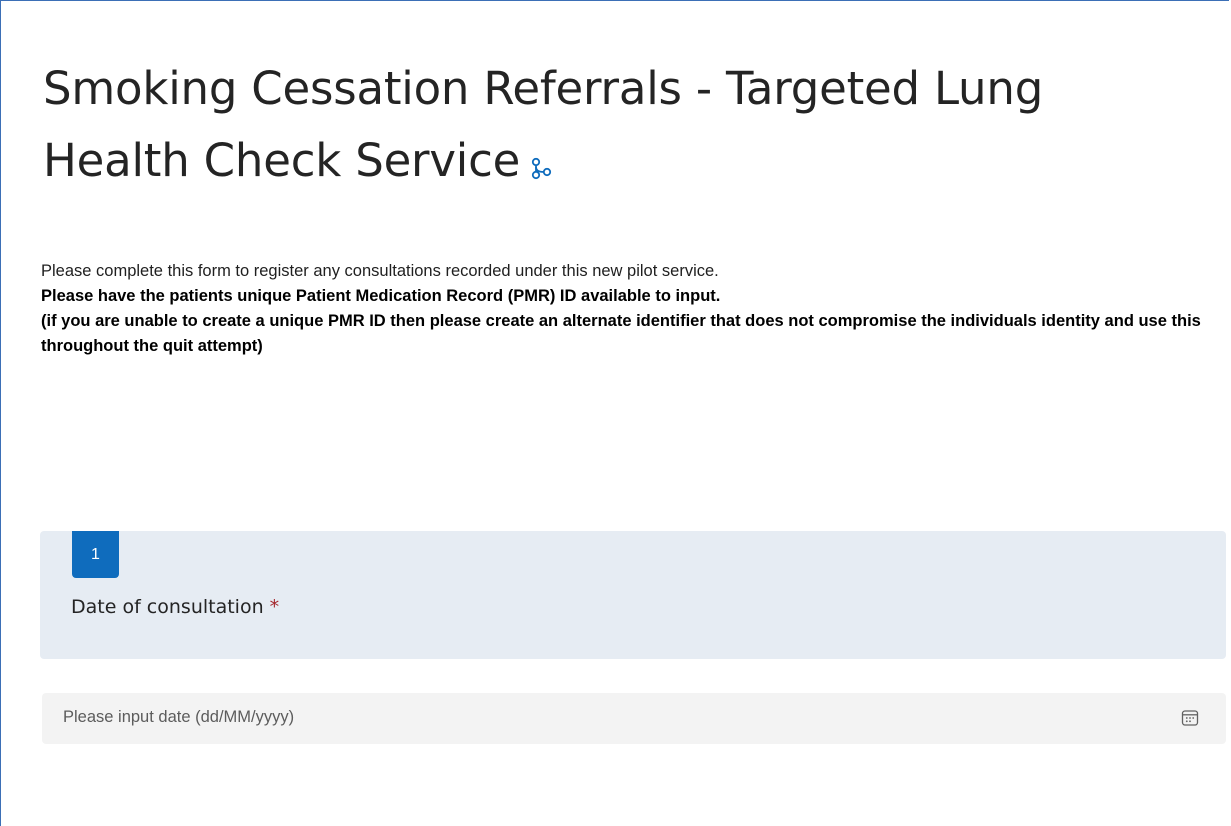 The width and height of the screenshot is (1231, 826). I want to click on calendar-icon, so click(1190, 718).